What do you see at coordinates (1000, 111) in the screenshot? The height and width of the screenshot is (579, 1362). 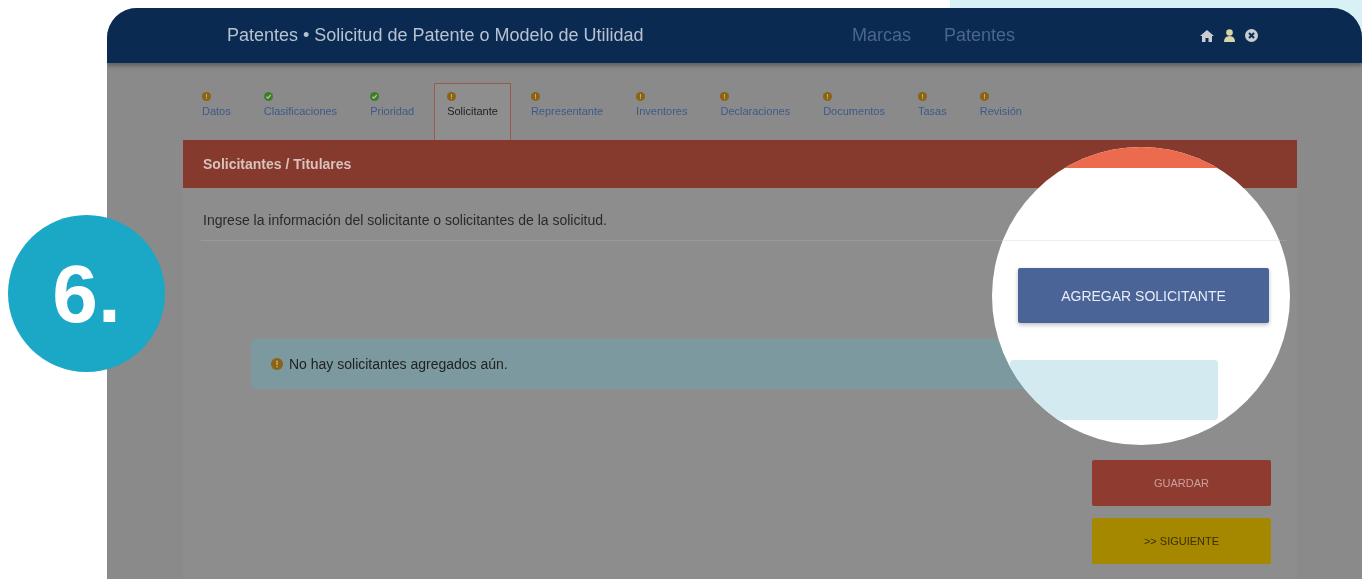 I see `step-tab: Revisión` at bounding box center [1000, 111].